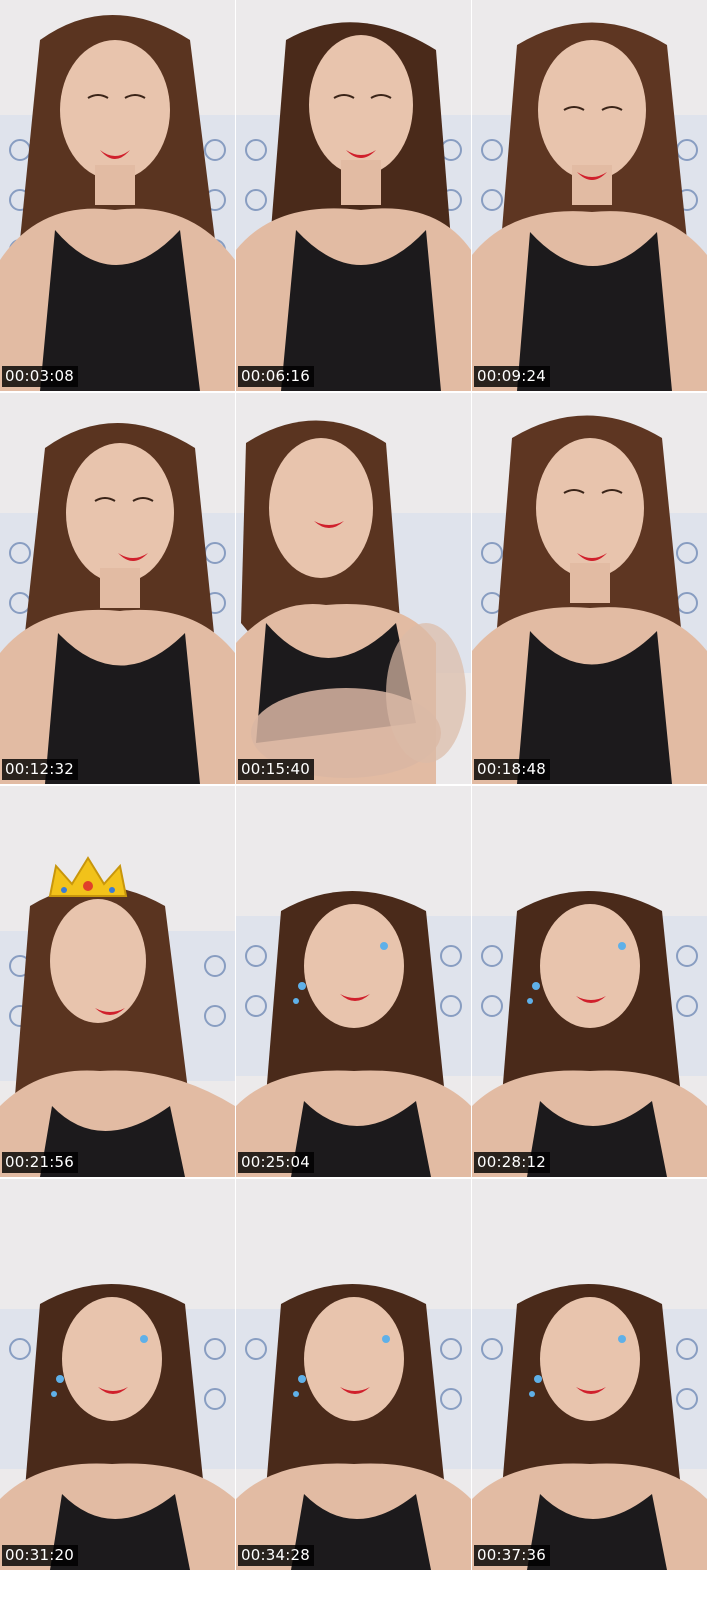 The height and width of the screenshot is (1600, 720). Describe the element at coordinates (276, 1555) in the screenshot. I see `timestamp-label: 00:34:28` at that location.